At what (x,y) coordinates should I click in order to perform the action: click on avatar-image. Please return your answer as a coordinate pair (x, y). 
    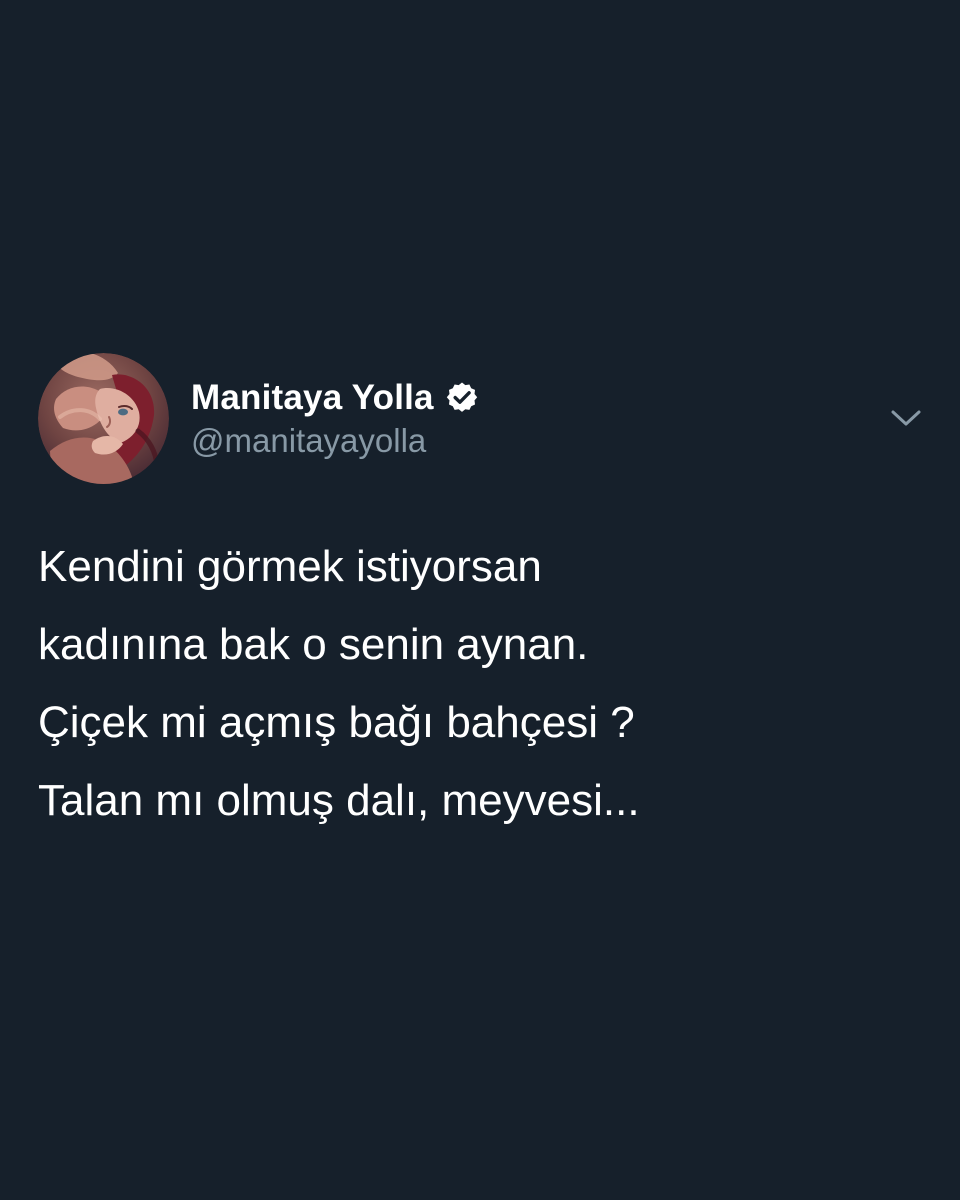
    Looking at the image, I should click on (103, 418).